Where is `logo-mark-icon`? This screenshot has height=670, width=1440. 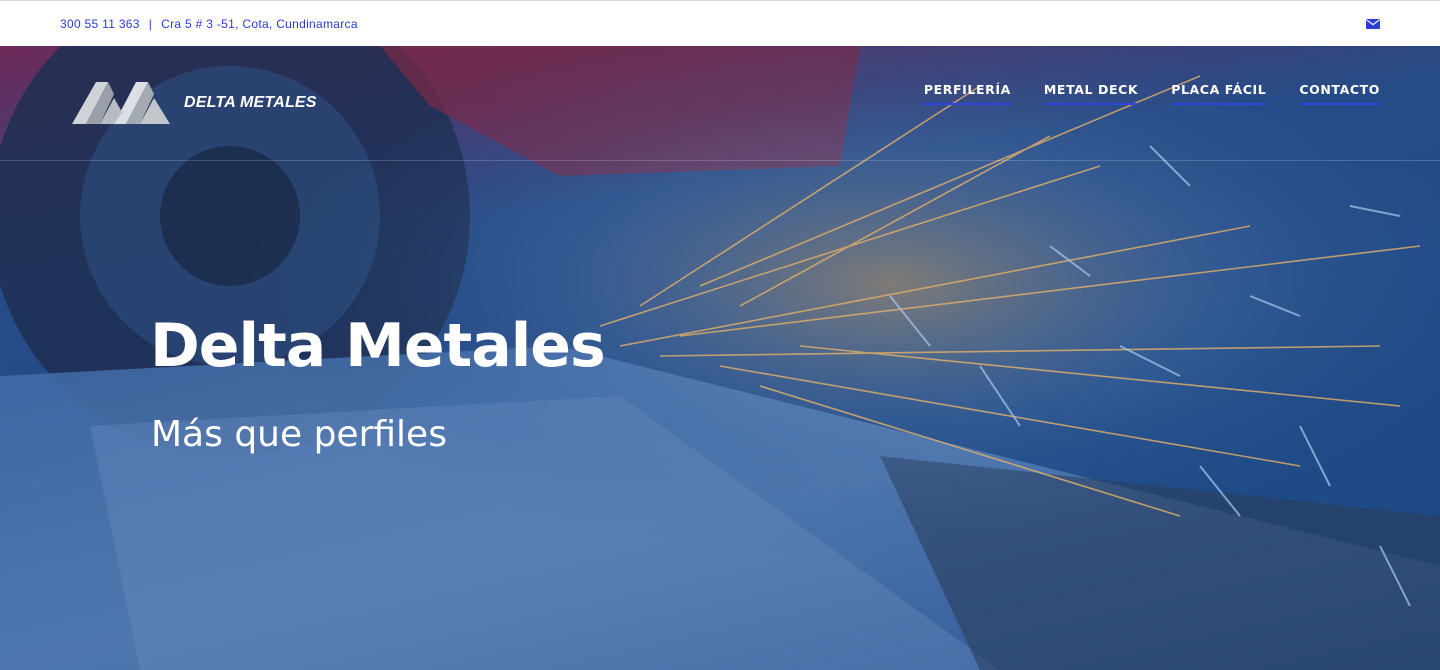
logo-mark-icon is located at coordinates (121, 103).